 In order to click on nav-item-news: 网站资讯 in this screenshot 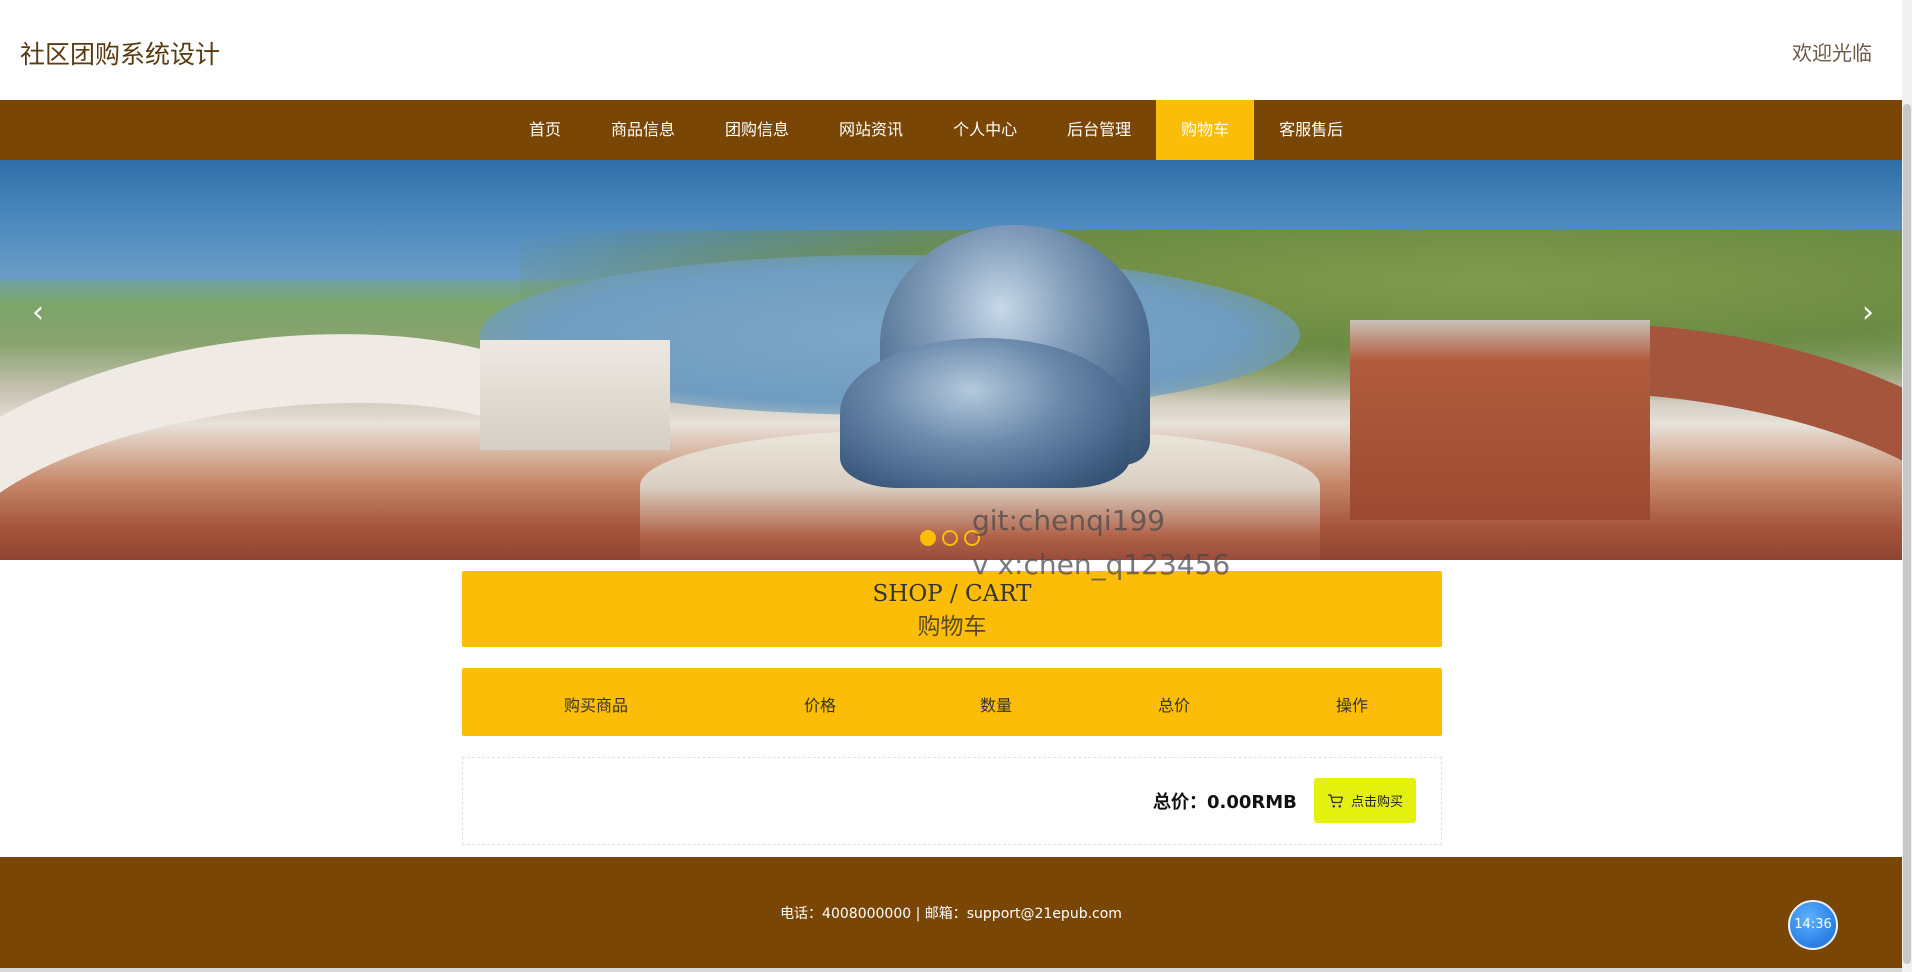, I will do `click(871, 130)`.